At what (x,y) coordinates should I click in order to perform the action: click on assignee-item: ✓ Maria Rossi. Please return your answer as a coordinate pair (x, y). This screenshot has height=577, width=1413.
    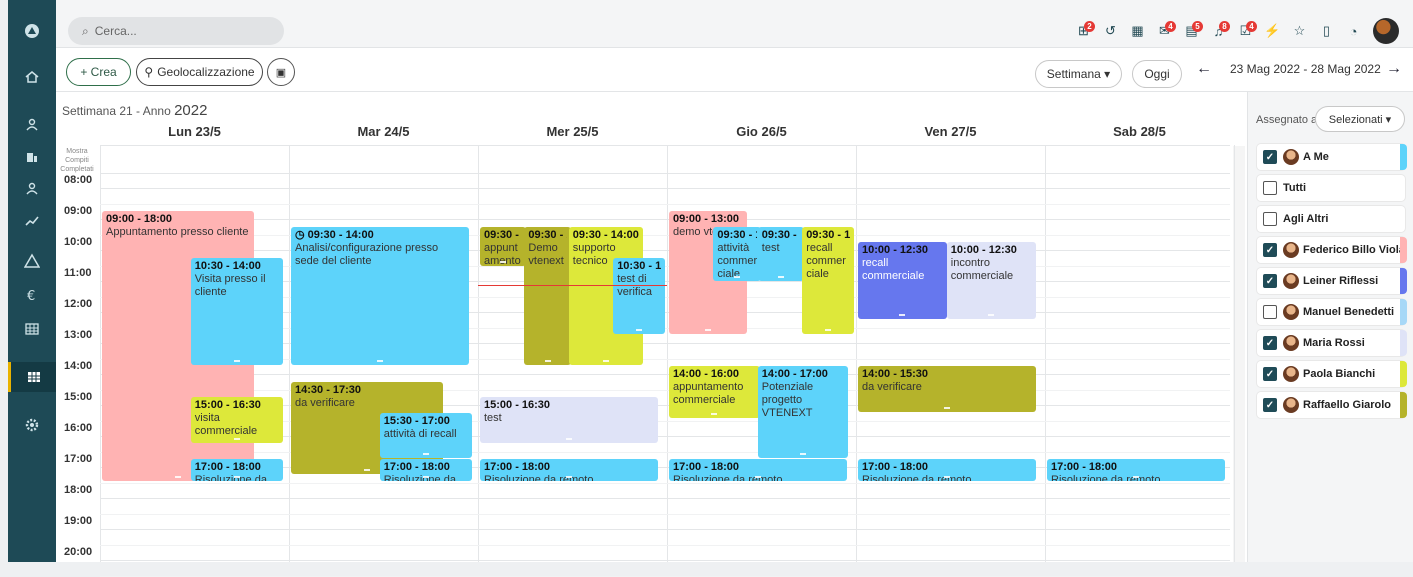
    Looking at the image, I should click on (1332, 343).